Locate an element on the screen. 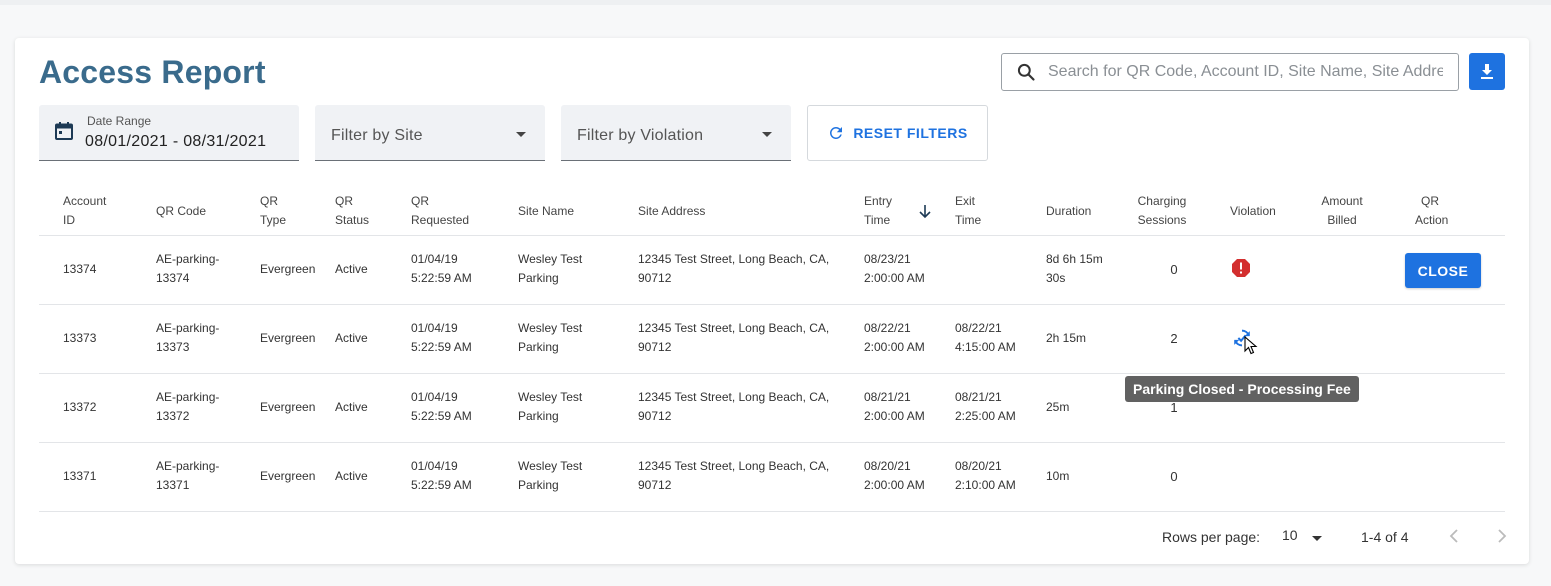  violation-filter-placeholder: Filter by Violation is located at coordinates (640, 135).